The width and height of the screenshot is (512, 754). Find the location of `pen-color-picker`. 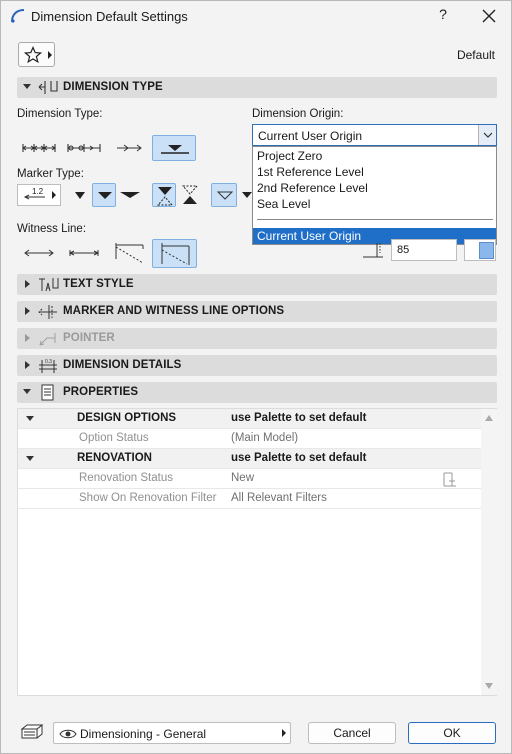

pen-color-picker is located at coordinates (480, 250).